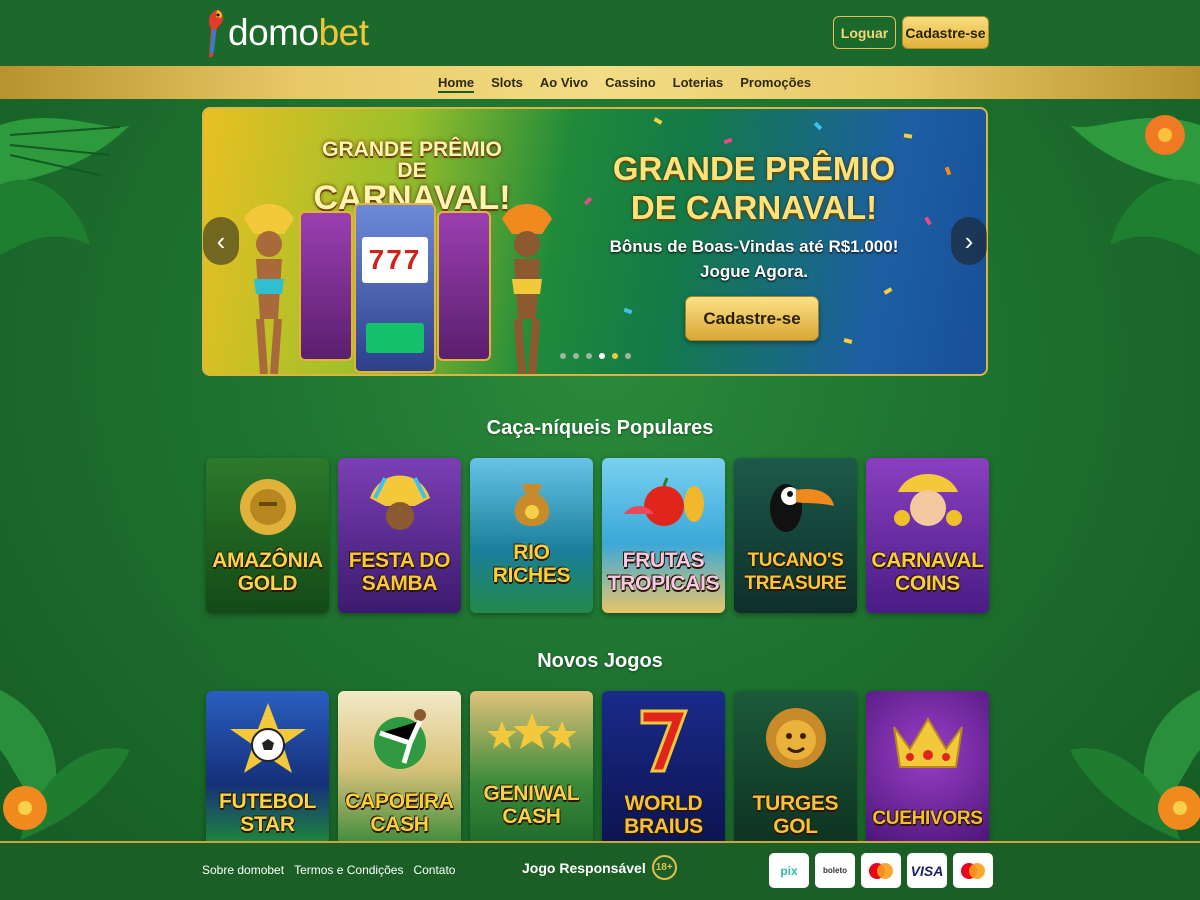  What do you see at coordinates (412, 160) in the screenshot?
I see `banner-art-title-line1: GRANDE PRÊMIO DE` at bounding box center [412, 160].